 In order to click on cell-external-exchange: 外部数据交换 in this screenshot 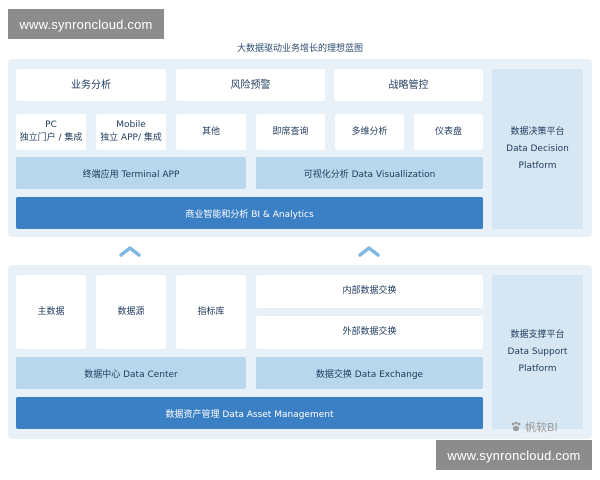, I will do `click(369, 332)`.